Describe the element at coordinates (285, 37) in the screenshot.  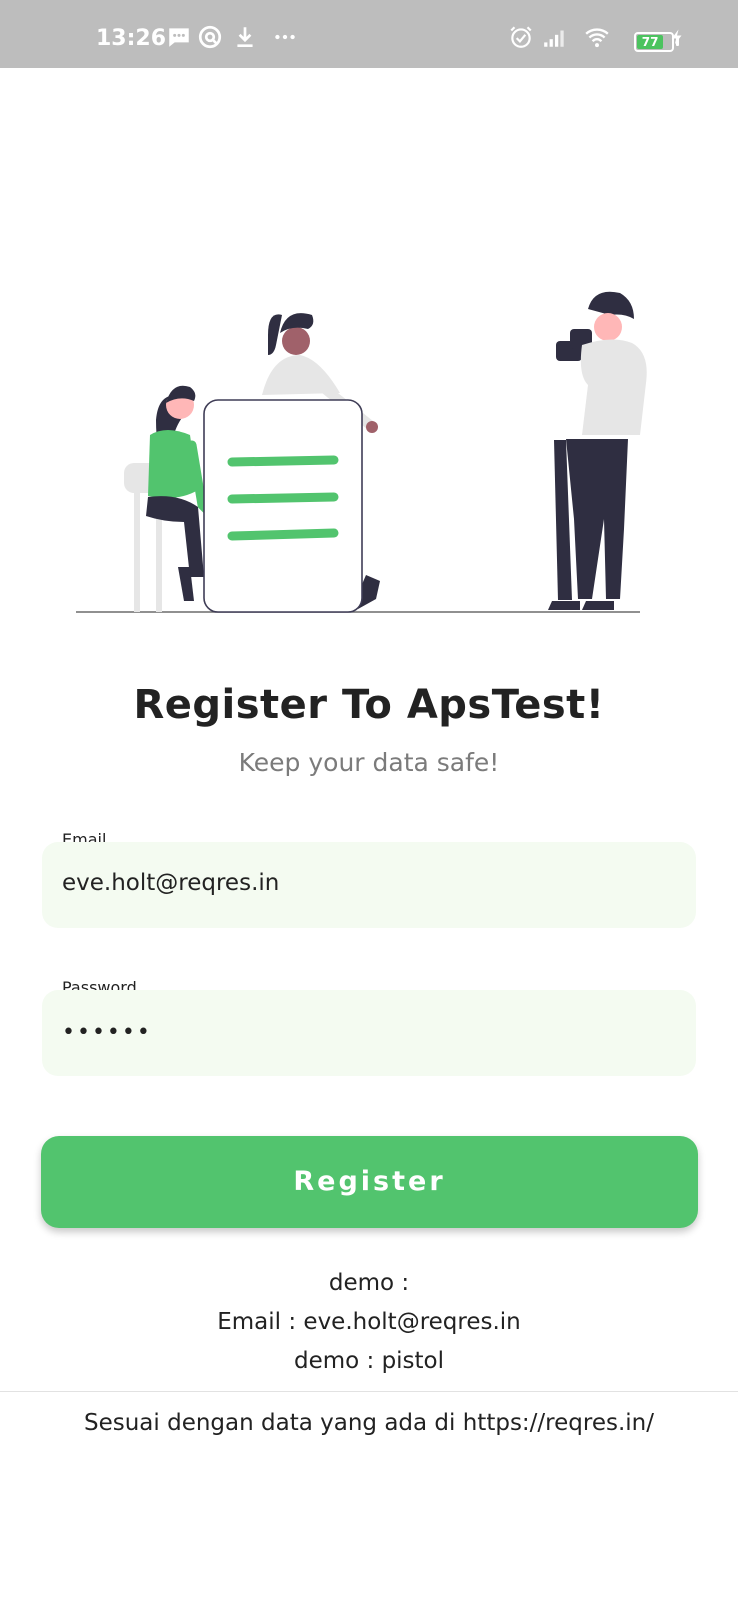
I see `more-dots-icon` at that location.